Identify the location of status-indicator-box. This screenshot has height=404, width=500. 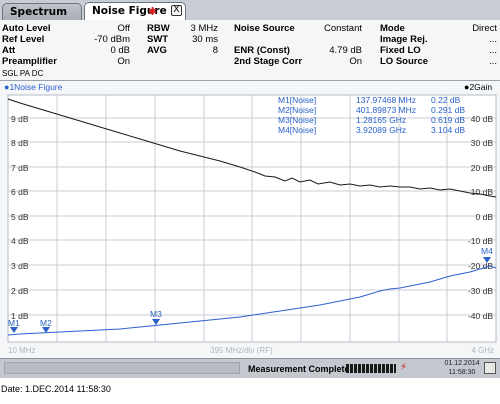
(490, 368).